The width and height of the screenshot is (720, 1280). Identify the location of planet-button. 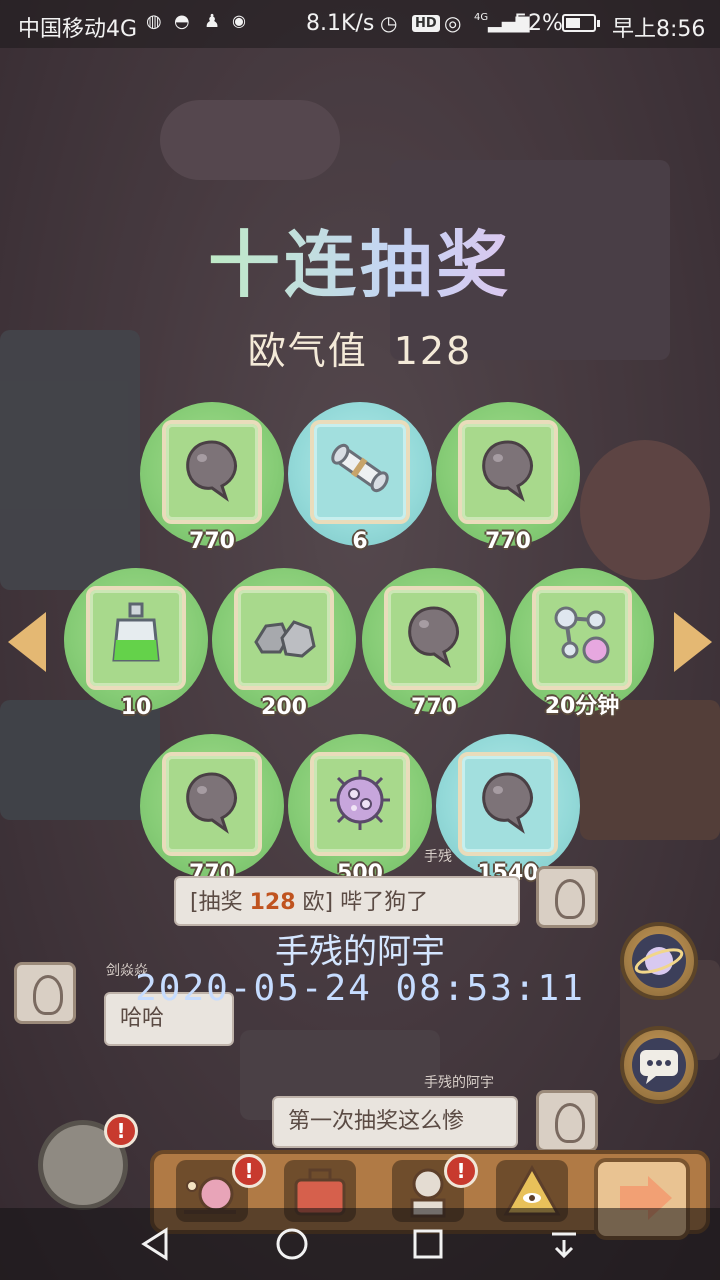
(659, 961).